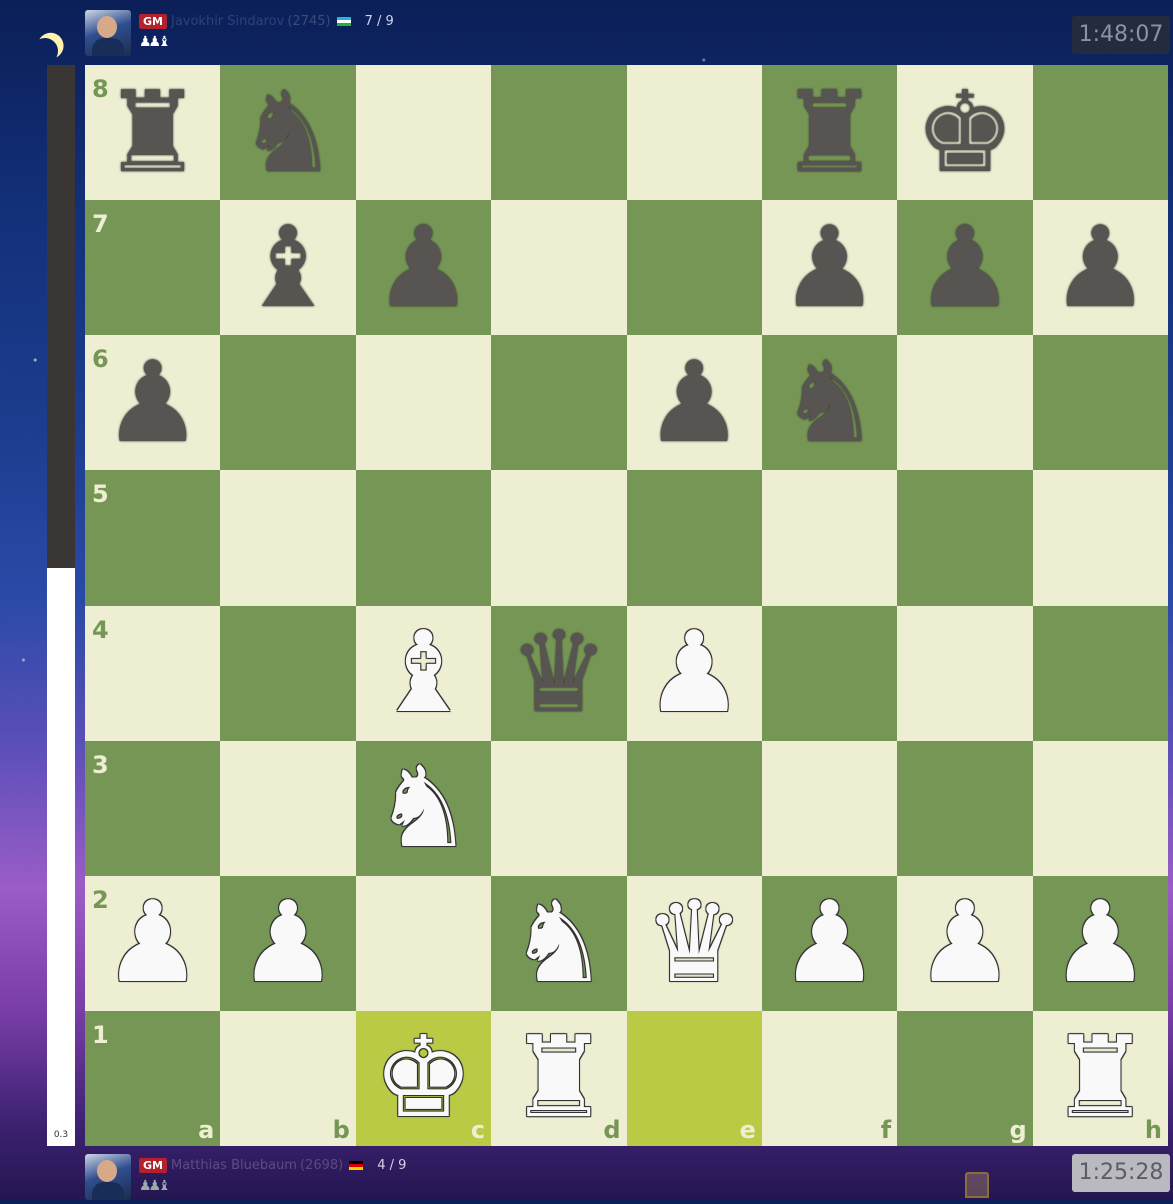 The width and height of the screenshot is (1173, 1204). What do you see at coordinates (108, 33) in the screenshot?
I see `top-player-avatar` at bounding box center [108, 33].